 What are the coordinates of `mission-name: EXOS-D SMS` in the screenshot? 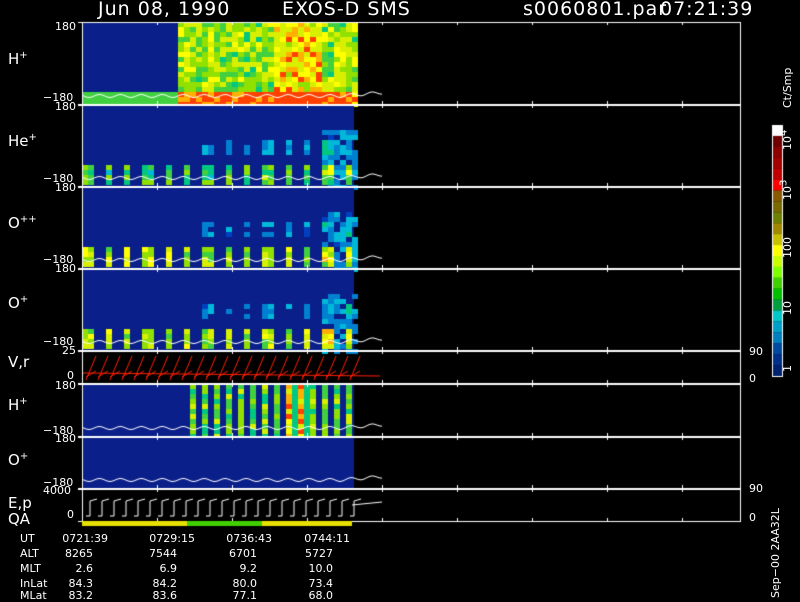 It's located at (346, 10).